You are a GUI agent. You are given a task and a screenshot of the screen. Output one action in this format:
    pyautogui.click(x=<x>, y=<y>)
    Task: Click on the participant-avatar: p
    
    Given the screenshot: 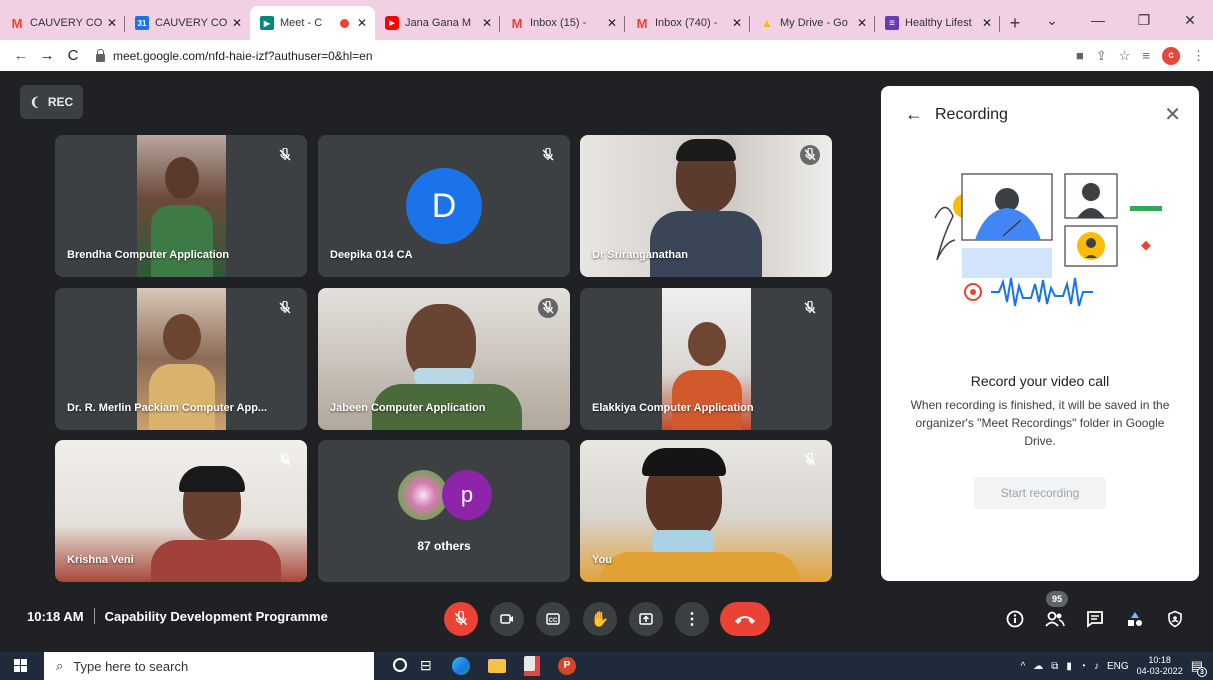 What is the action you would take?
    pyautogui.click(x=467, y=495)
    